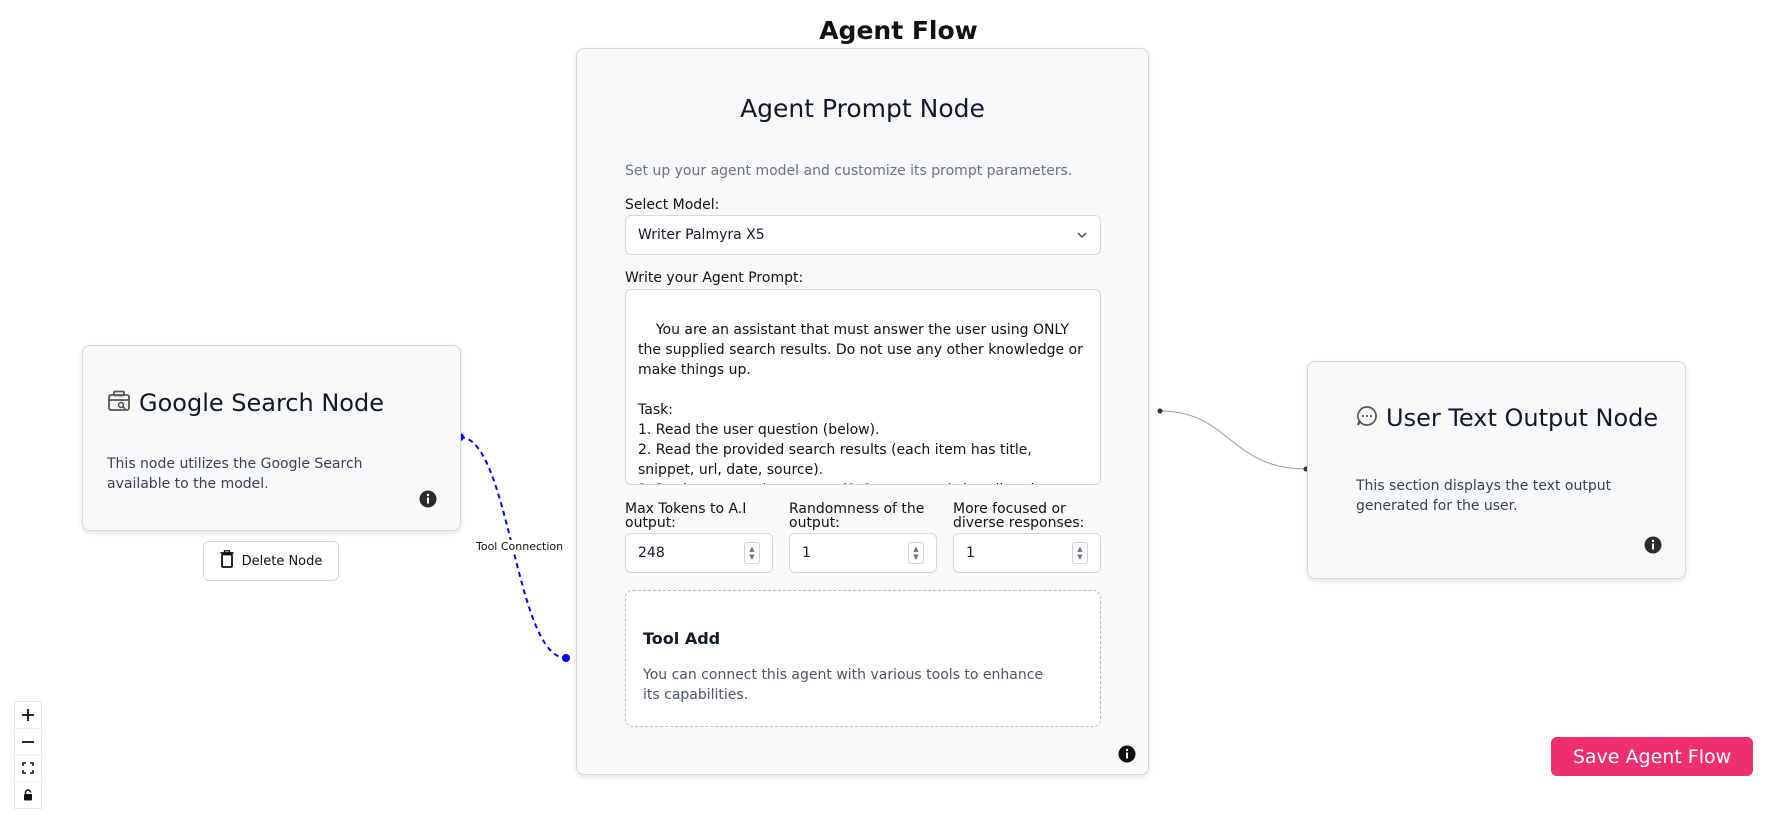 Image resolution: width=1768 pixels, height=823 pixels. What do you see at coordinates (1019, 516) in the screenshot?
I see `diversity-label: More focused or diverse responses:` at bounding box center [1019, 516].